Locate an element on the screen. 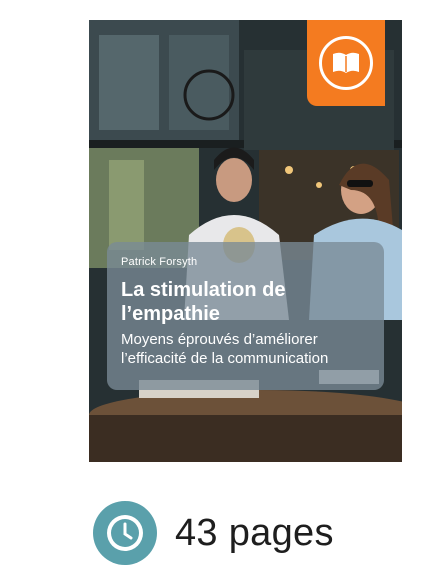 This screenshot has height=576, width=427. clock-icon is located at coordinates (125, 533).